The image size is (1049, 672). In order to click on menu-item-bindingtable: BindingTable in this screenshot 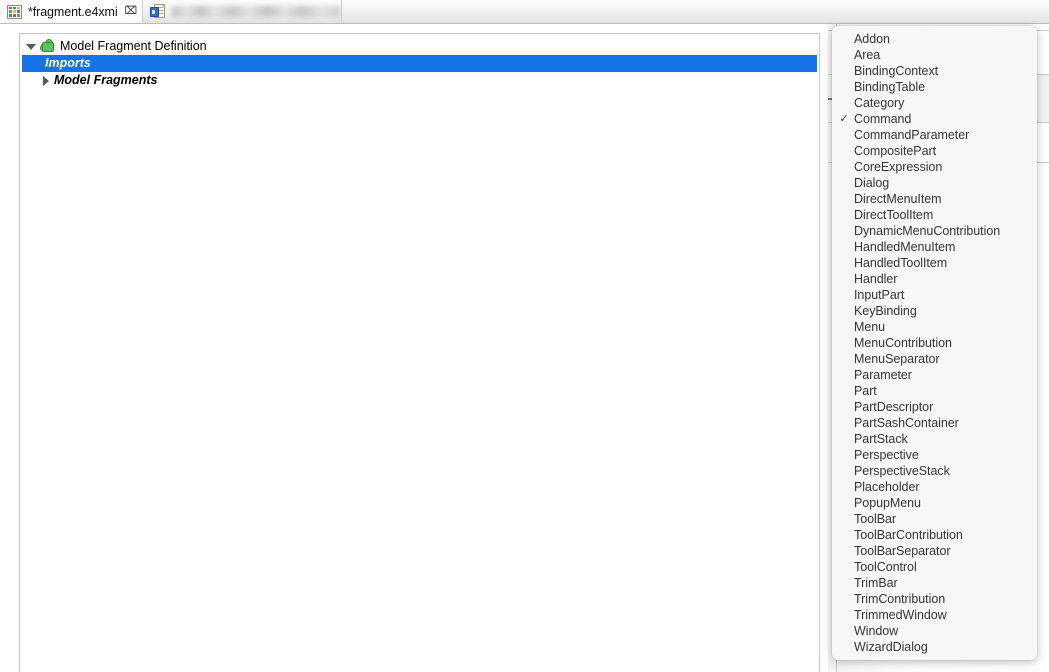, I will do `click(934, 87)`.